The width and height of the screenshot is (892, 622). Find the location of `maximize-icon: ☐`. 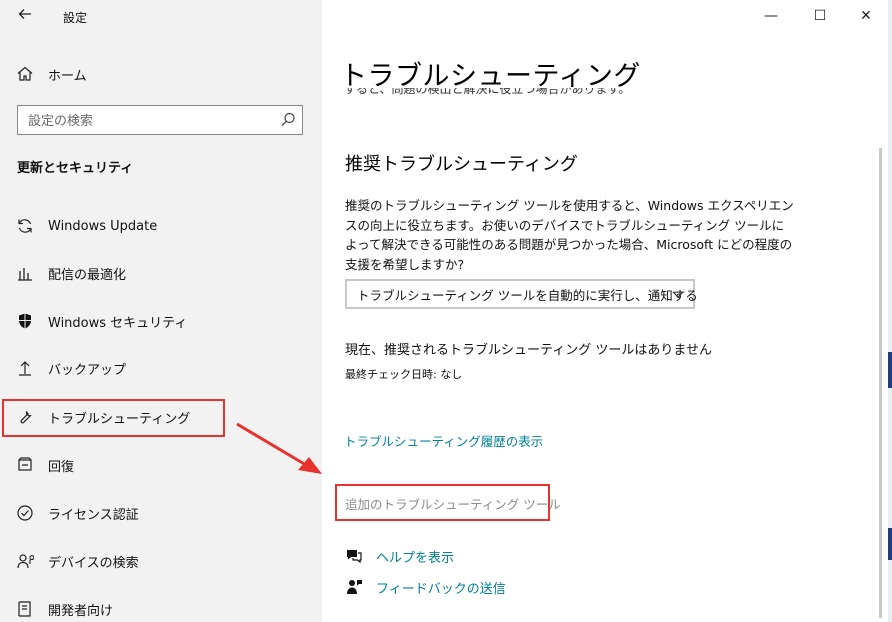

maximize-icon: ☐ is located at coordinates (820, 16).